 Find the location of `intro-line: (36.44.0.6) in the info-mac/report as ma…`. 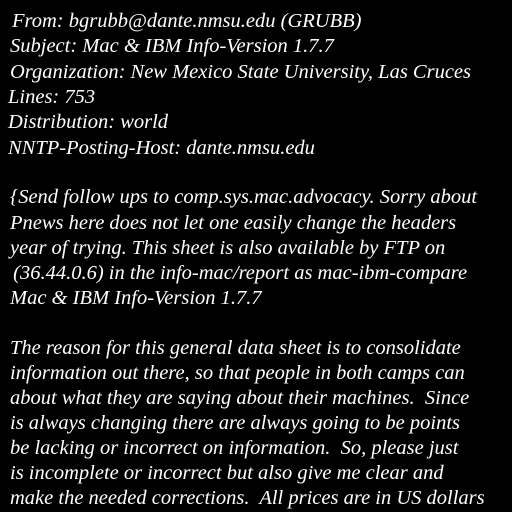

intro-line: (36.44.0.6) in the info-mac/report as ma… is located at coordinates (238, 273).